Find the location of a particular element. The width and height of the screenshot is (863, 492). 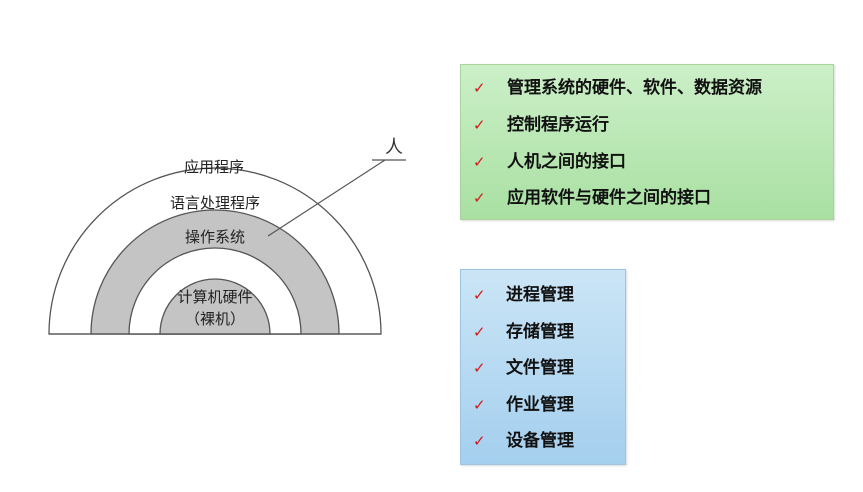

person-label: 人 is located at coordinates (394, 147).